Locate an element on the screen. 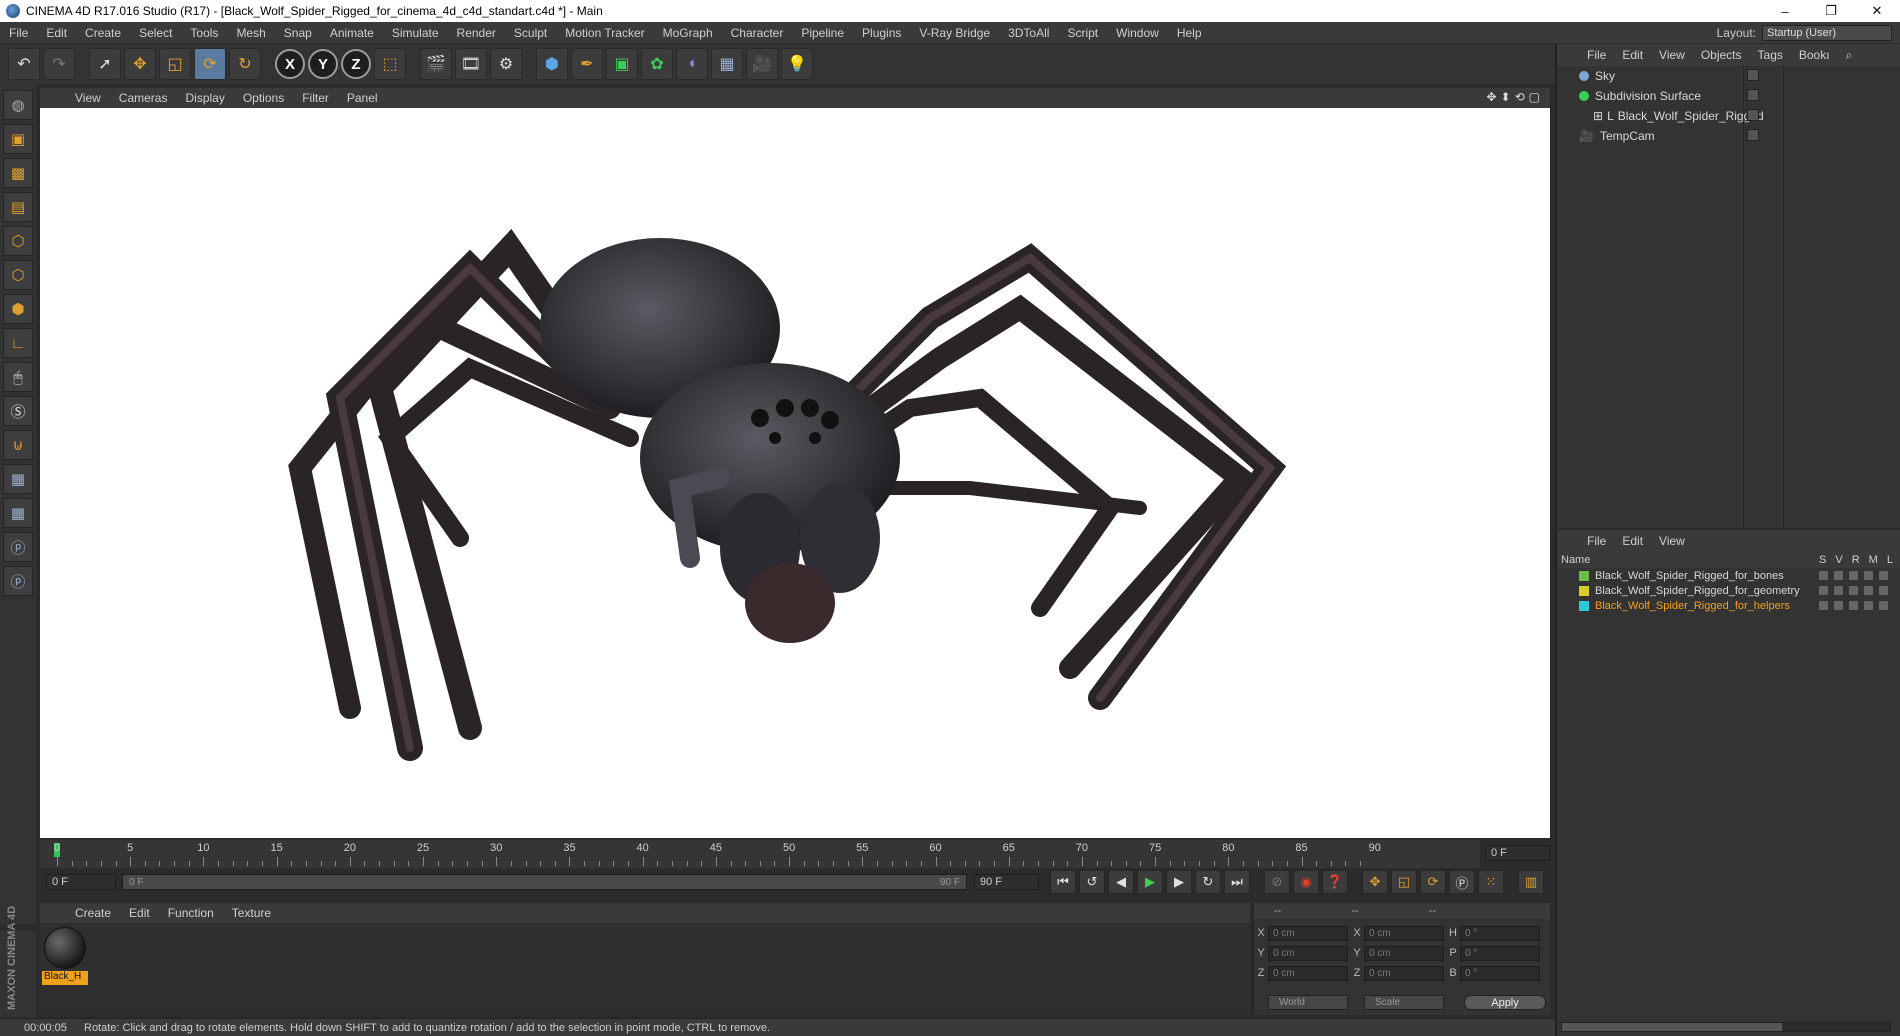  rotation-b-field: 0 ° is located at coordinates (1500, 973).